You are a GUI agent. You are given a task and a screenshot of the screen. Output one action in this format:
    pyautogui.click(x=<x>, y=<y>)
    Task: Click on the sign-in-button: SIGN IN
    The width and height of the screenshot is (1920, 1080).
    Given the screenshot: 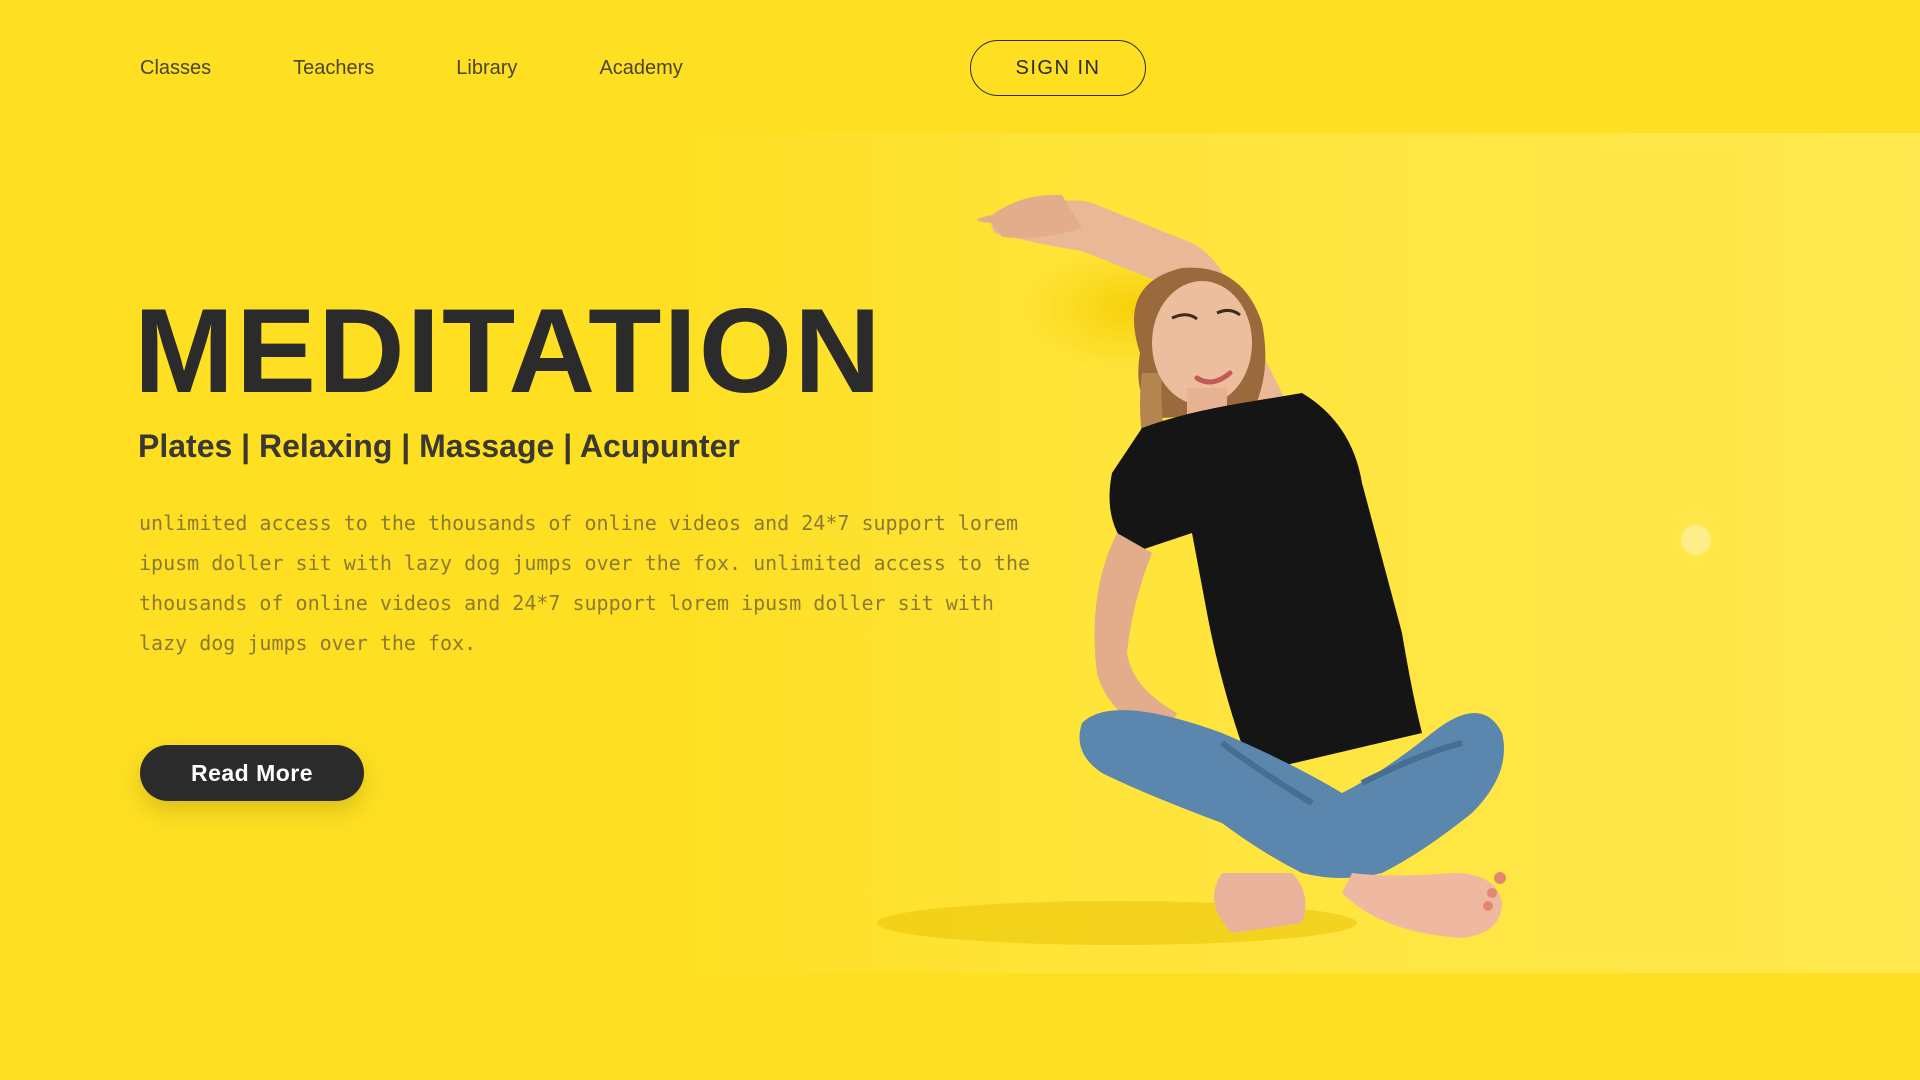 What is the action you would take?
    pyautogui.click(x=1058, y=68)
    